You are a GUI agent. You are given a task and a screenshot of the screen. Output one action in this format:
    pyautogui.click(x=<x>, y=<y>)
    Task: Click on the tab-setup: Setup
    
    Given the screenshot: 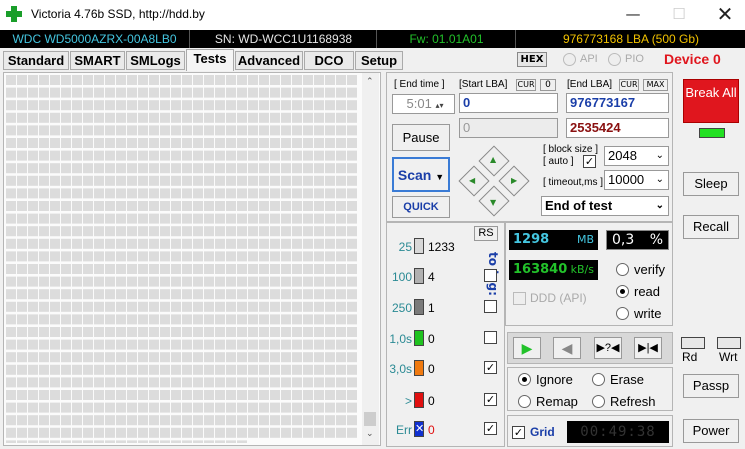 What is the action you would take?
    pyautogui.click(x=379, y=60)
    